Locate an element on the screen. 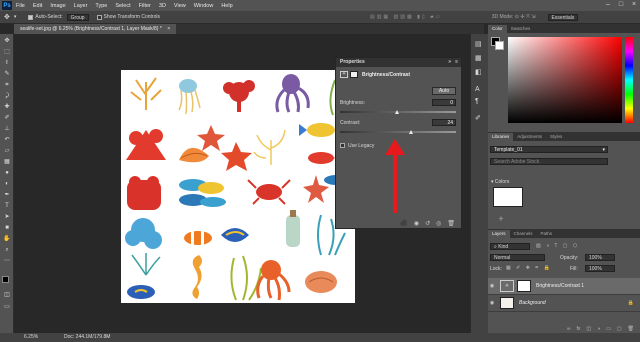  layer-row: ◉ Background 🔒 is located at coordinates (564, 303).